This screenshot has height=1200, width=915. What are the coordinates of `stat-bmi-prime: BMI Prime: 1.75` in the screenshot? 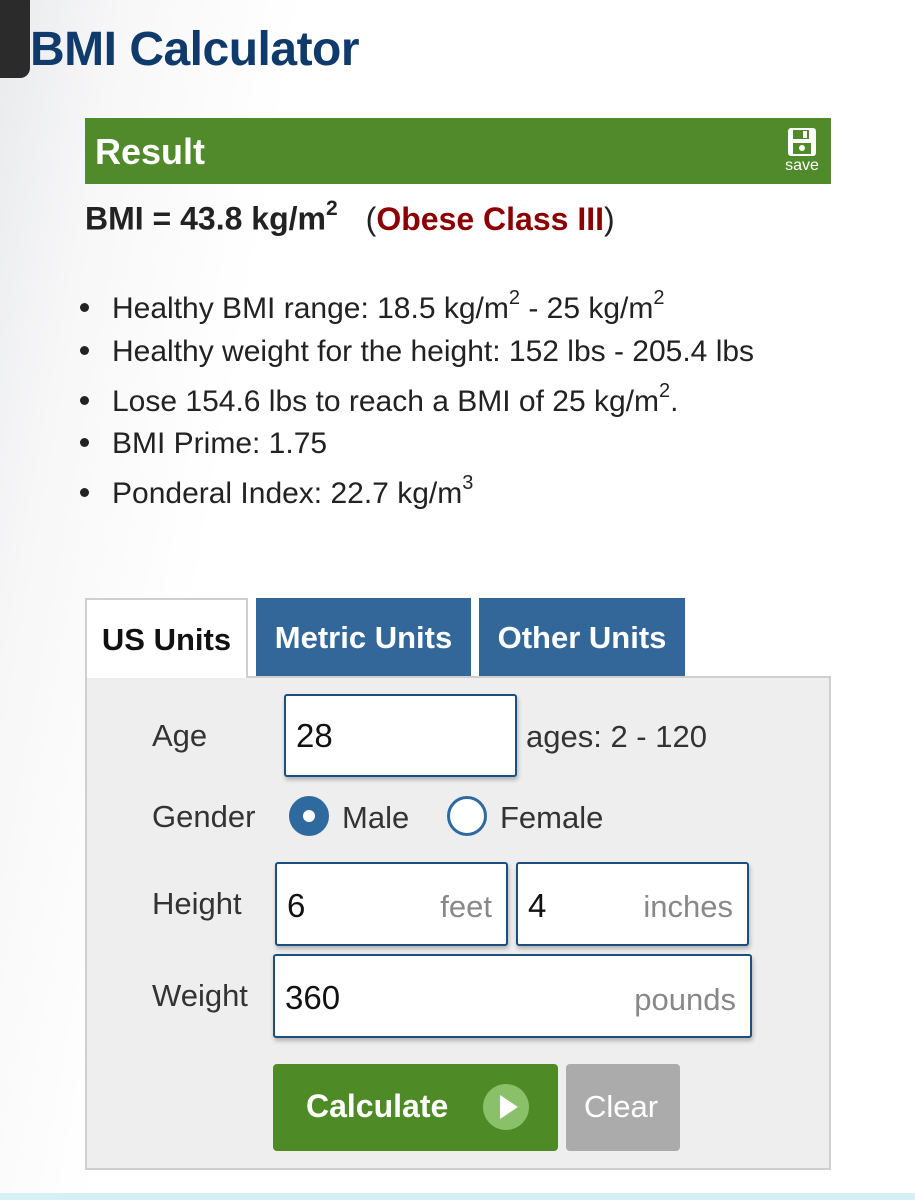 It's located at (203, 444).